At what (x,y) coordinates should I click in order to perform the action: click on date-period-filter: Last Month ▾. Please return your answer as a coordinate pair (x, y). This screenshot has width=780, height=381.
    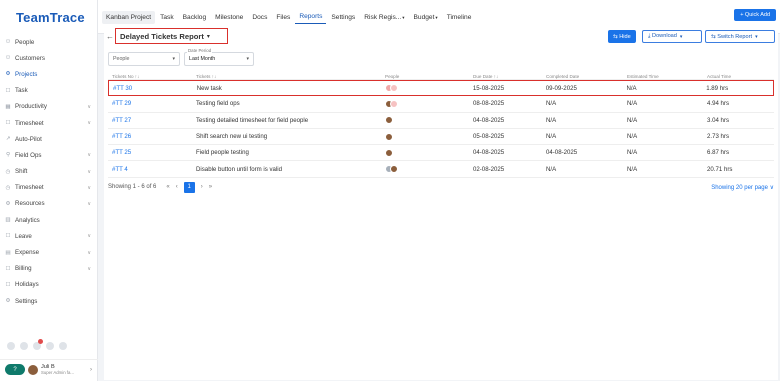
    Looking at the image, I should click on (219, 59).